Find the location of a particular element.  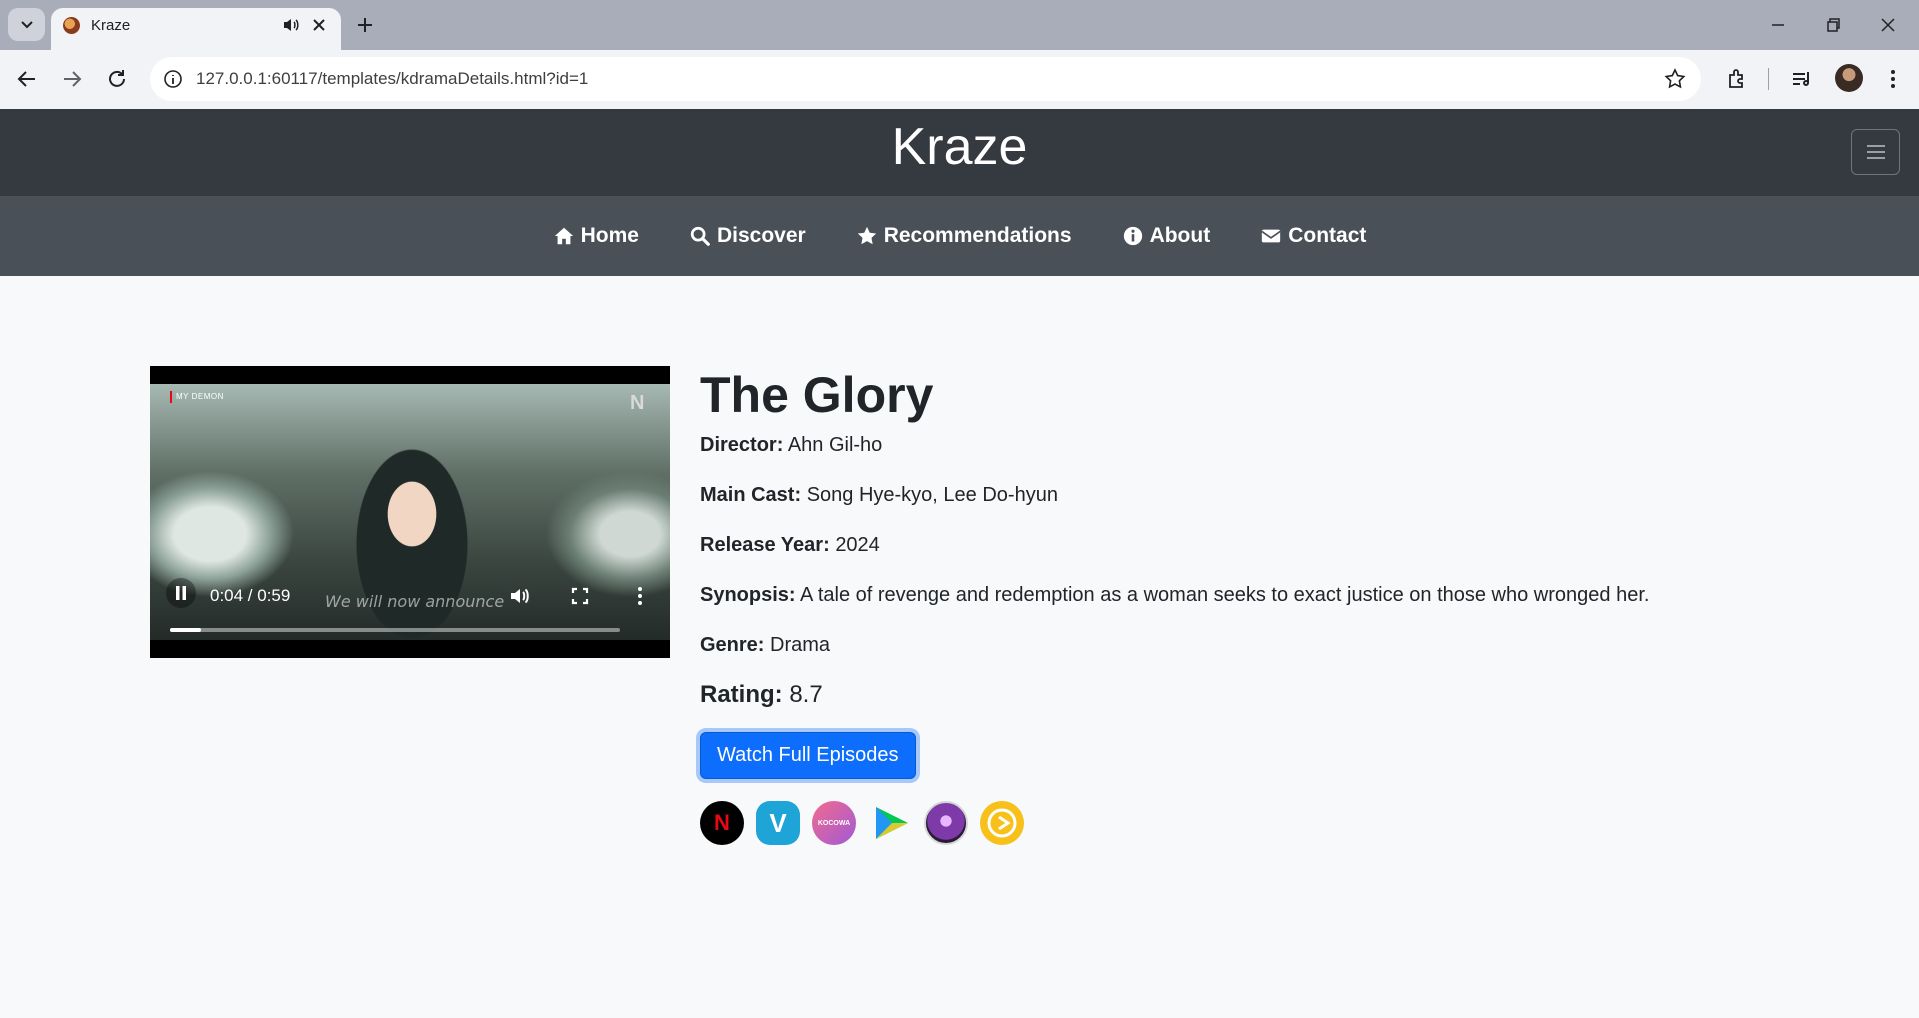

pause-button is located at coordinates (181, 593).